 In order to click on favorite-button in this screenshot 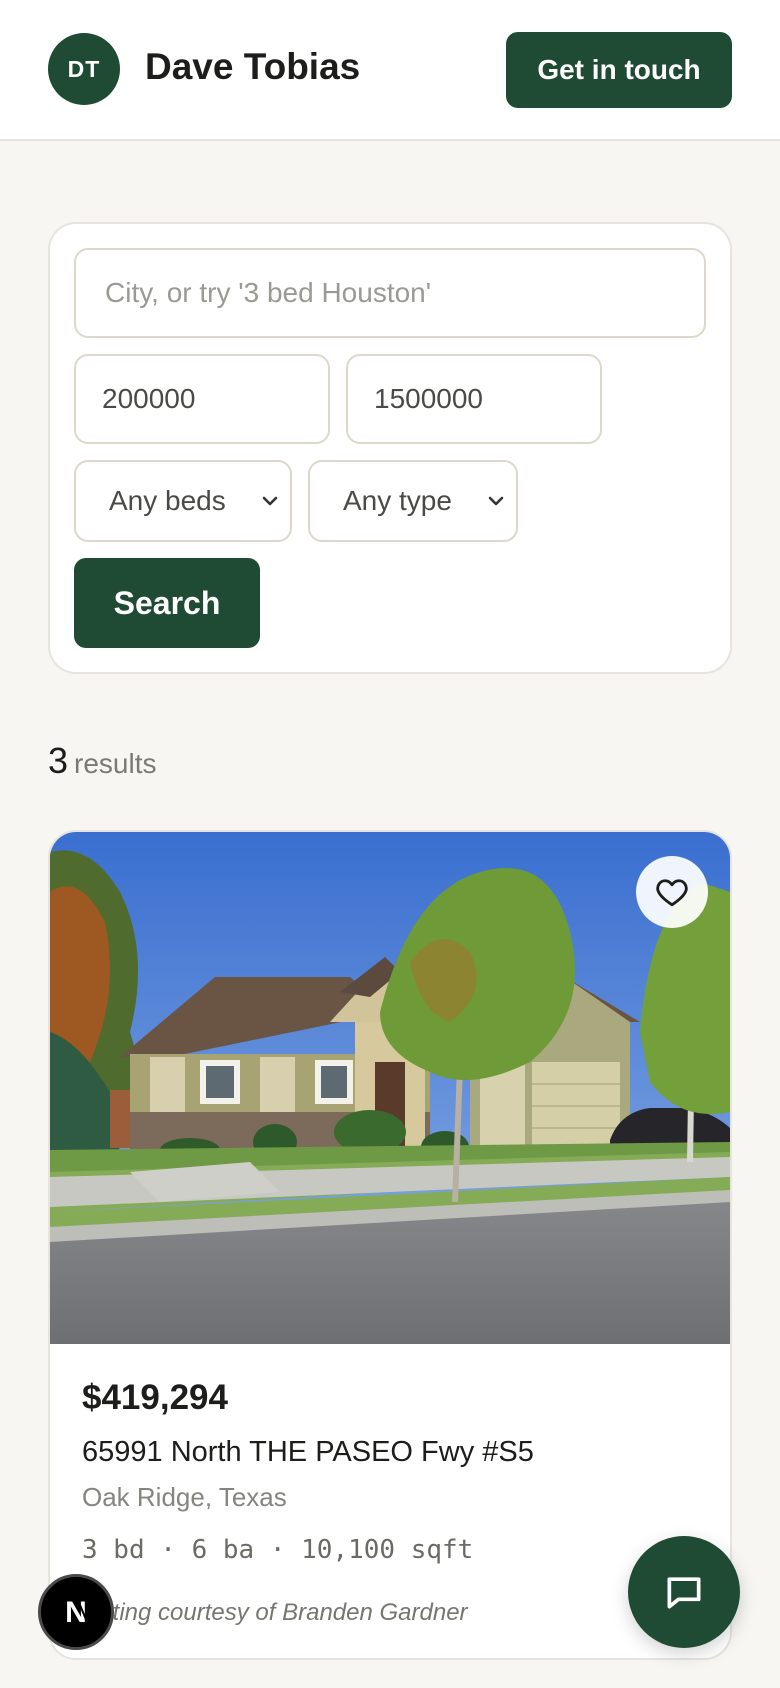, I will do `click(672, 892)`.